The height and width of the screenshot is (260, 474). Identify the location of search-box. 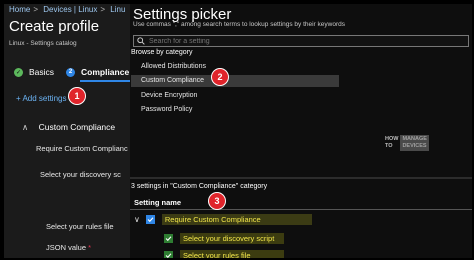
(301, 41).